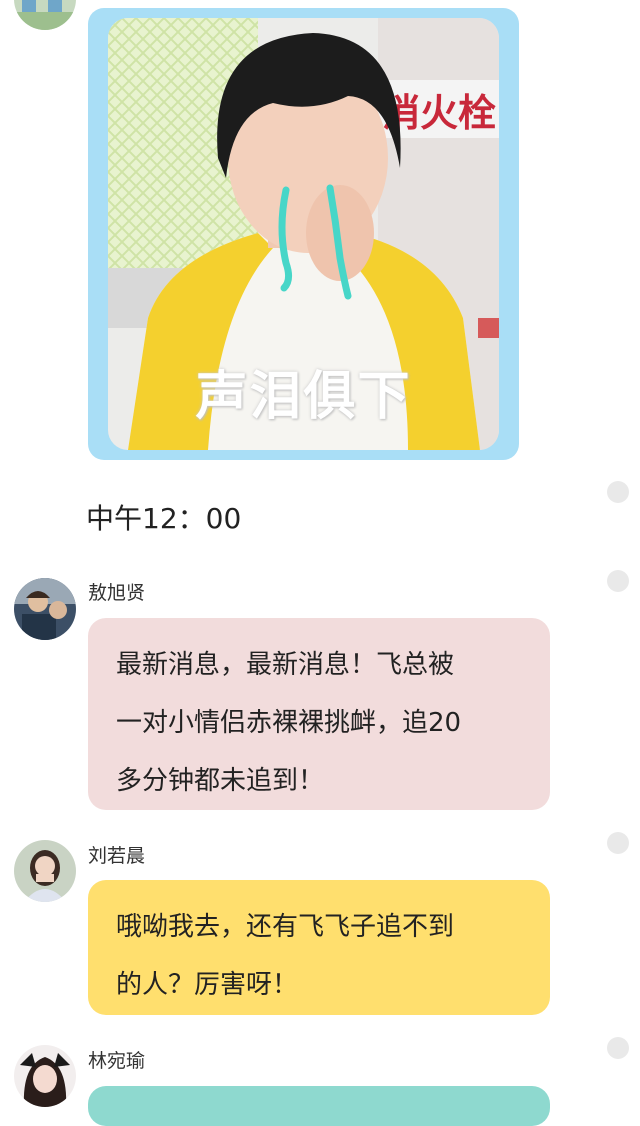 This screenshot has height=1126, width=640. What do you see at coordinates (207, 985) in the screenshot?
I see `message-line: 的人？厉害呀！` at bounding box center [207, 985].